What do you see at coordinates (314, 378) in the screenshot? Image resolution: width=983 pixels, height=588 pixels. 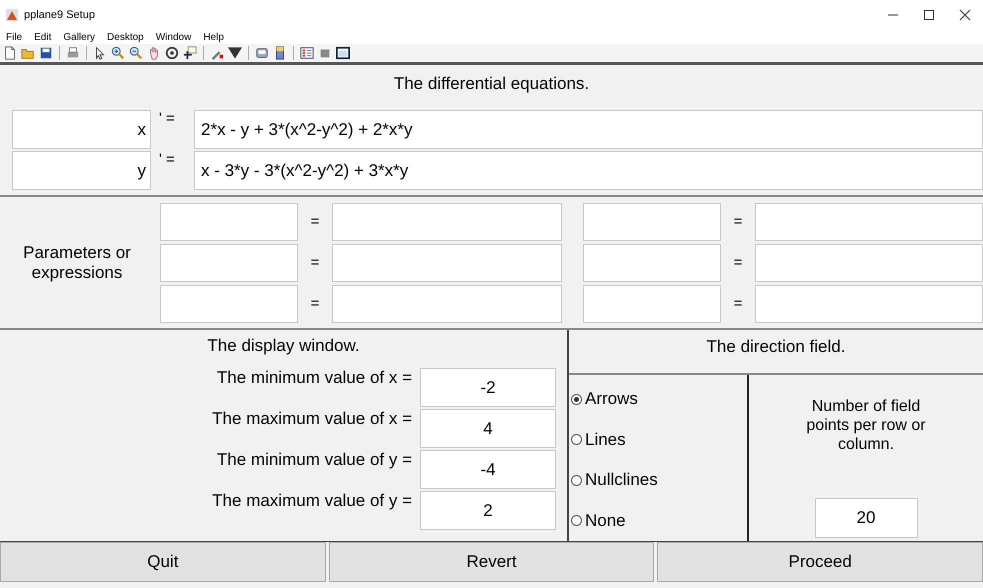 I see `field-label: The minimum value of x =` at bounding box center [314, 378].